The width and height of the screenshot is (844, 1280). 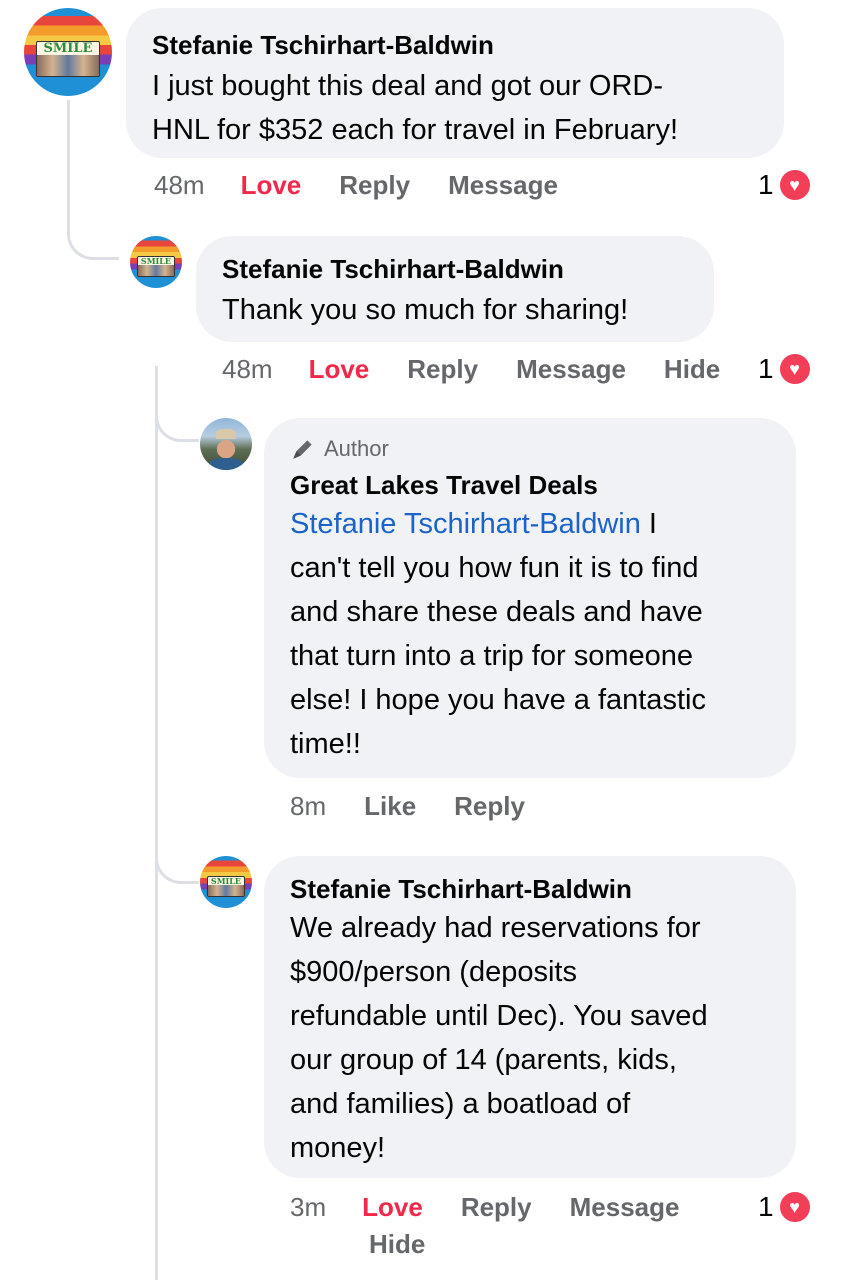 I want to click on comment-time: 8m, so click(x=308, y=806).